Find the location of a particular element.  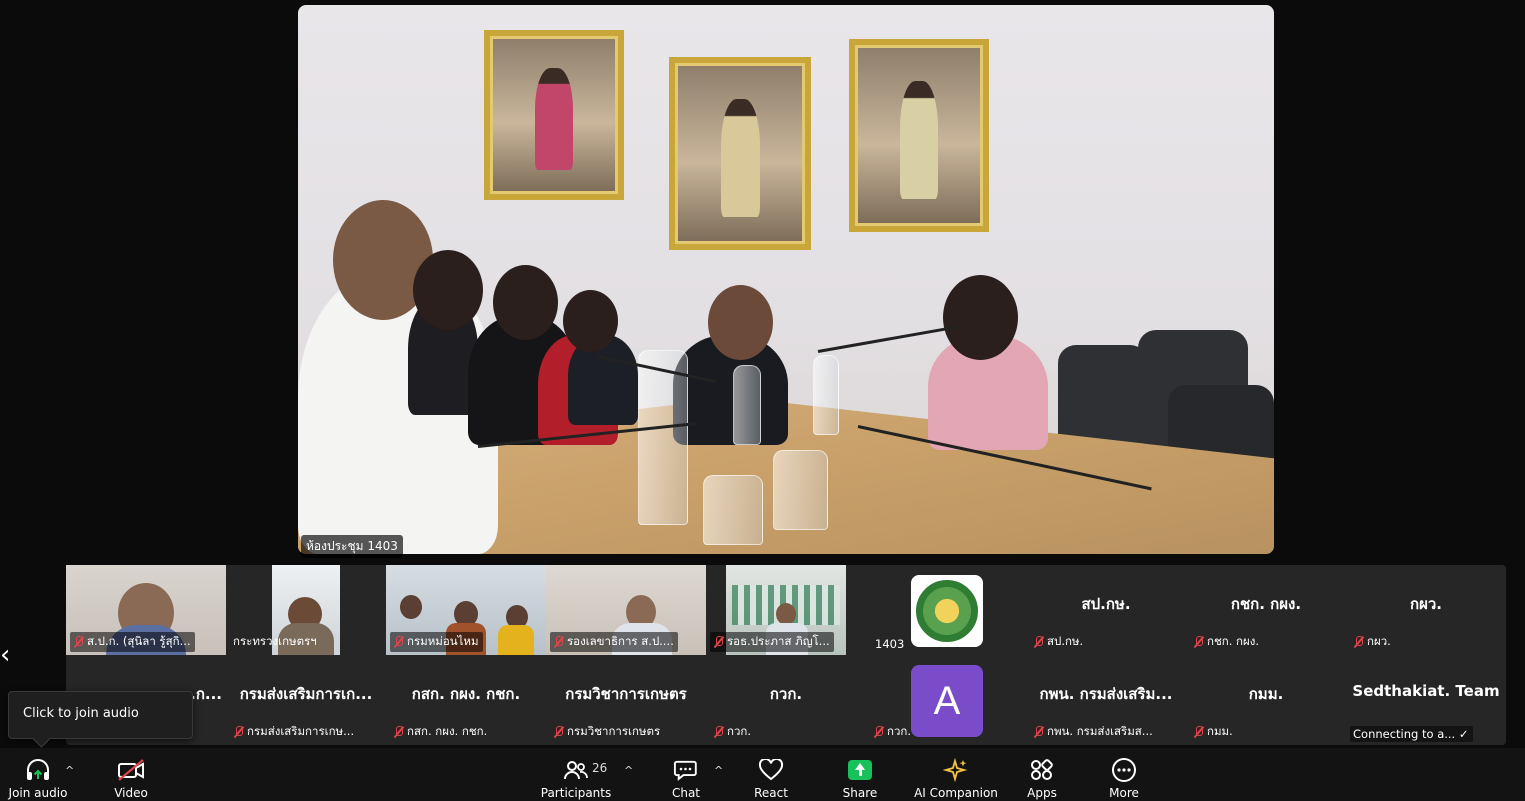

apps-button: Apps is located at coordinates (1042, 774).